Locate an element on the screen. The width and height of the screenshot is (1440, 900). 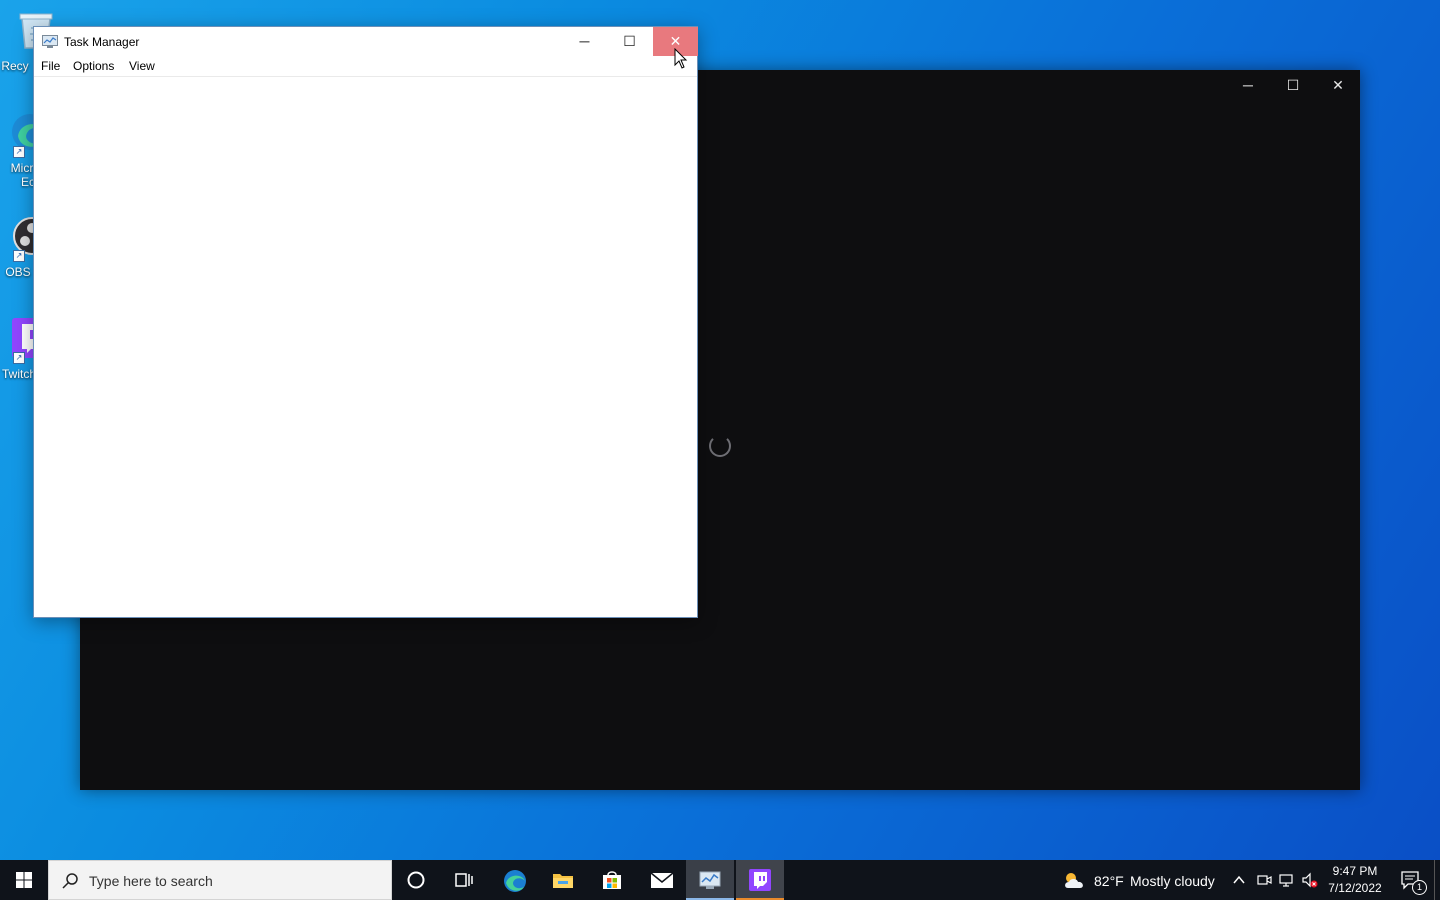
twitch-icon is located at coordinates (760, 880).